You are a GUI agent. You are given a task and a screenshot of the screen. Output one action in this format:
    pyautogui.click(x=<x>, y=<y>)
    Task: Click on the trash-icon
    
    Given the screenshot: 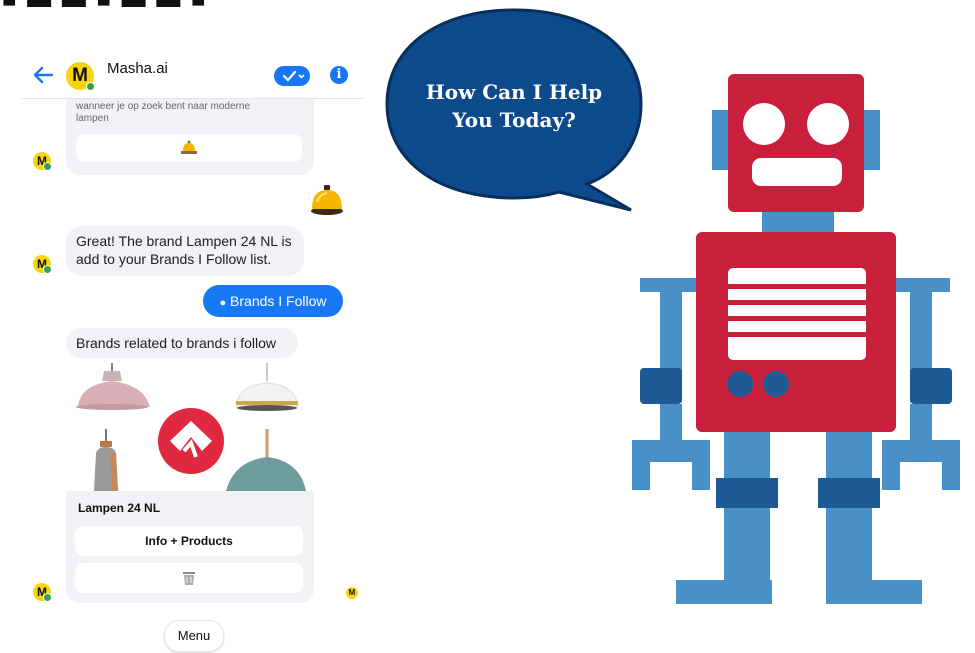 What is the action you would take?
    pyautogui.click(x=189, y=578)
    